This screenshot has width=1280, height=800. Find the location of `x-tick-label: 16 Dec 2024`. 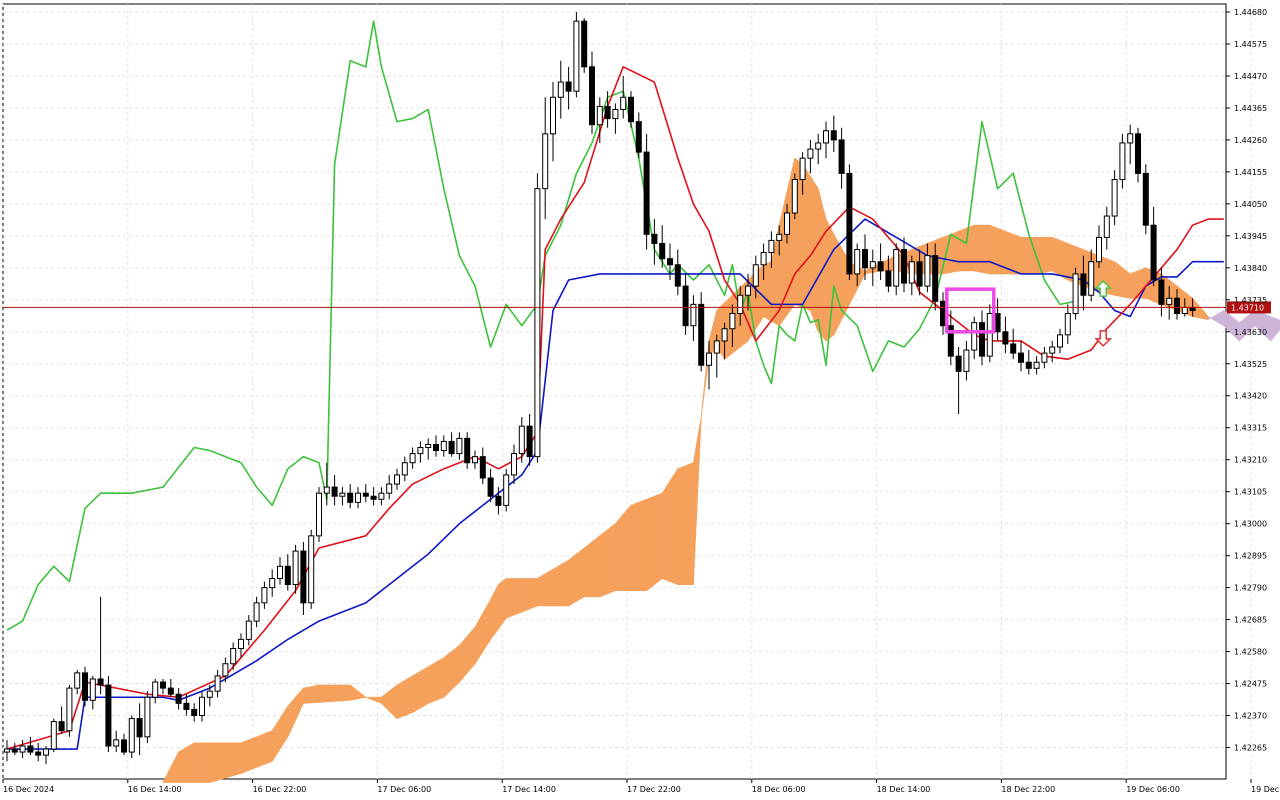

x-tick-label: 16 Dec 2024 is located at coordinates (28, 789).